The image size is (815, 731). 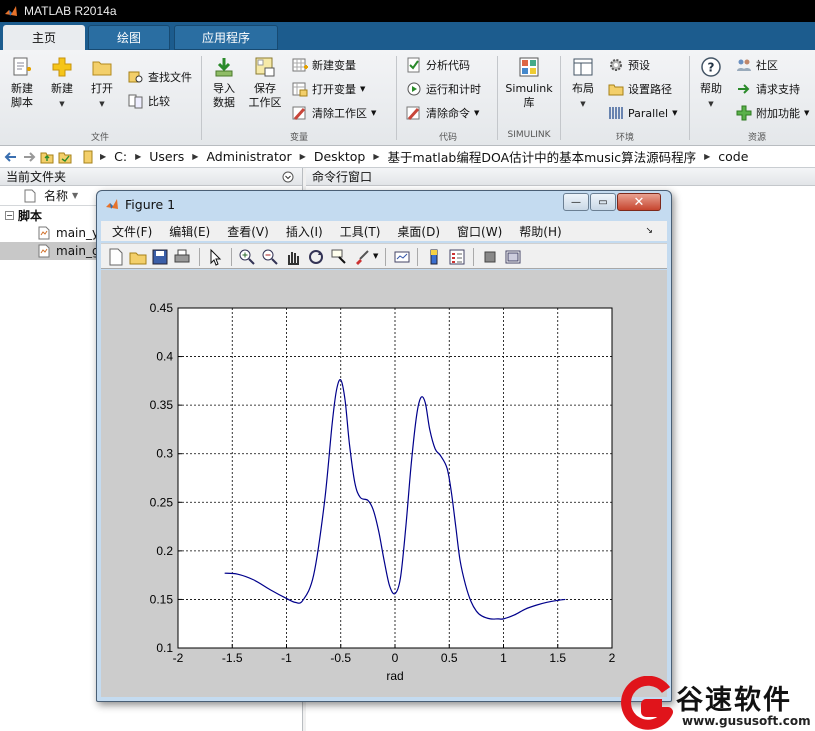 I want to click on clear-workspace-dropdown-icon: ▼, so click(x=373, y=113).